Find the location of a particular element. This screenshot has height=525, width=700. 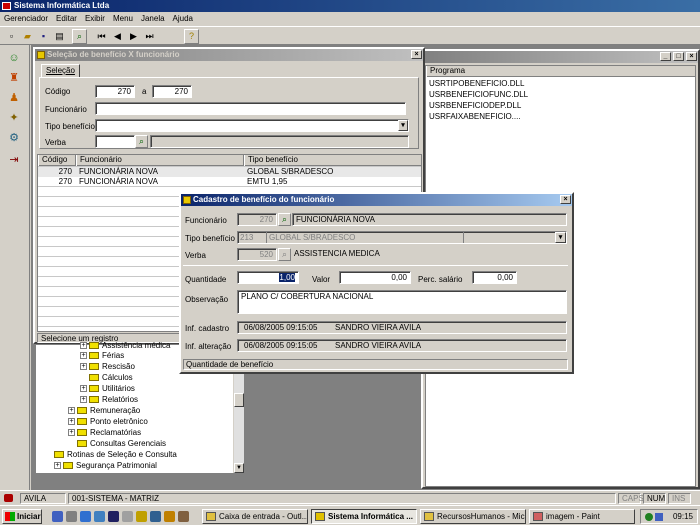

programs-column-header: Programa is located at coordinates (561, 71).